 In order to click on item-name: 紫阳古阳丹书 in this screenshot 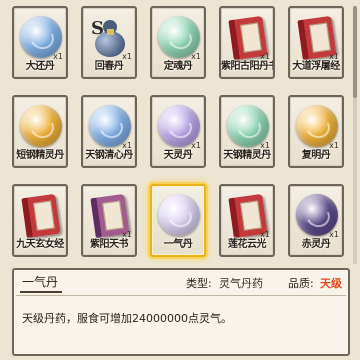, I will do `click(247, 66)`.